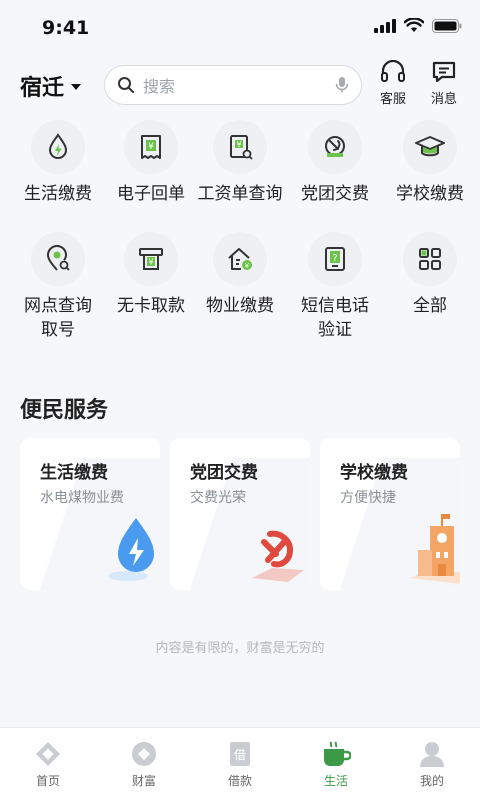  What do you see at coordinates (335, 781) in the screenshot?
I see `tab-label: 生活` at bounding box center [335, 781].